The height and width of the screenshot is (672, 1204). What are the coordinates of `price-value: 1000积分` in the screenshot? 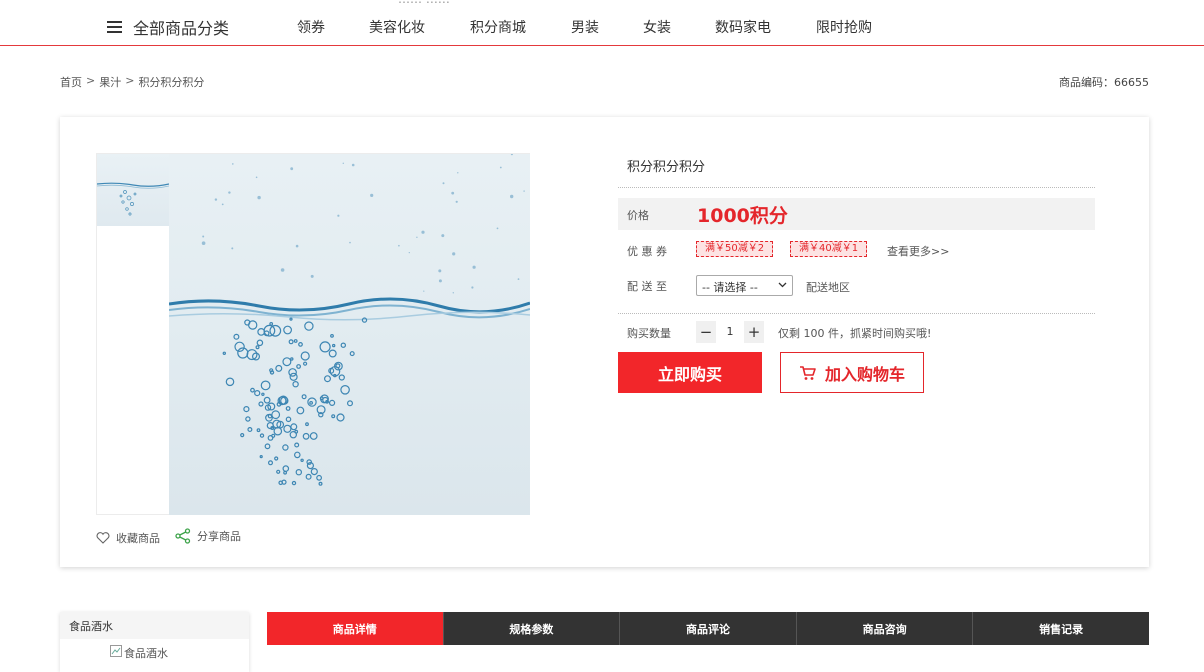 It's located at (742, 216).